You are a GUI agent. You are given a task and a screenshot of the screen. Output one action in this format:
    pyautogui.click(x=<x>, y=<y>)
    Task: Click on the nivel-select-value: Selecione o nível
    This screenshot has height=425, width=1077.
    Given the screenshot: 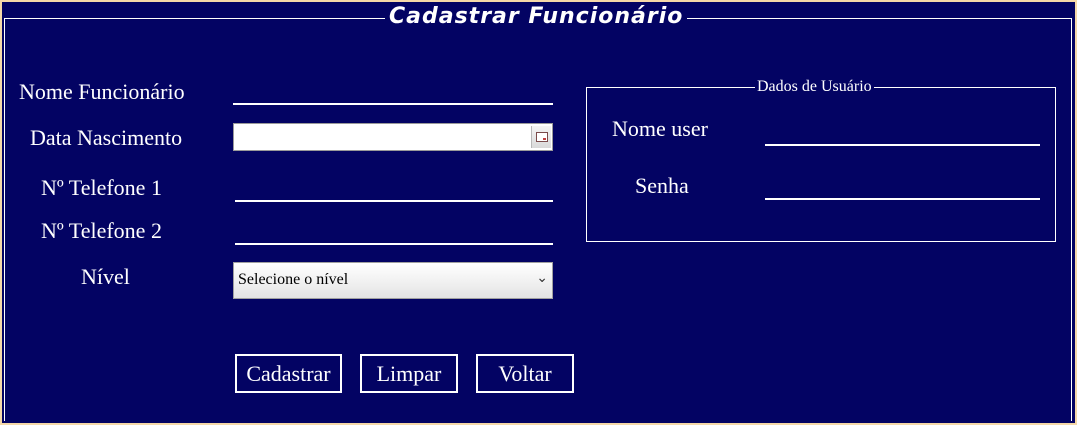 What is the action you would take?
    pyautogui.click(x=293, y=279)
    